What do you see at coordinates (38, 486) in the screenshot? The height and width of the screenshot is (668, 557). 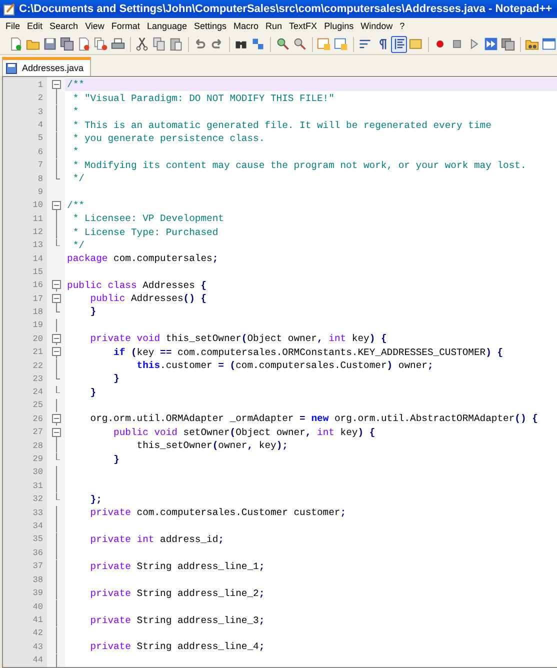 I see `line-number: 31` at bounding box center [38, 486].